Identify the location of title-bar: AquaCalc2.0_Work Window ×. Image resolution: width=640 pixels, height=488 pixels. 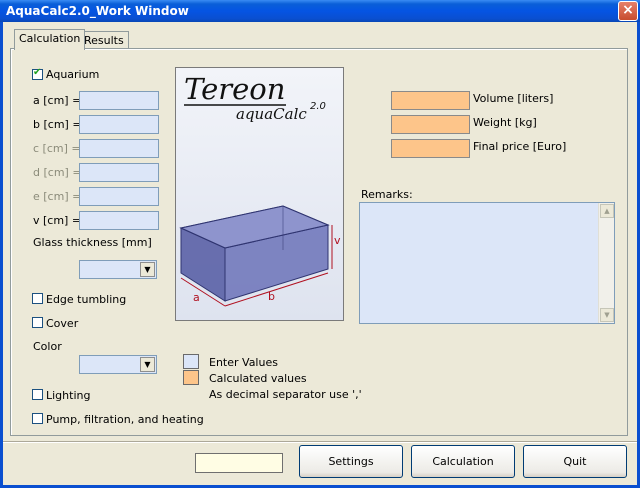
(320, 11).